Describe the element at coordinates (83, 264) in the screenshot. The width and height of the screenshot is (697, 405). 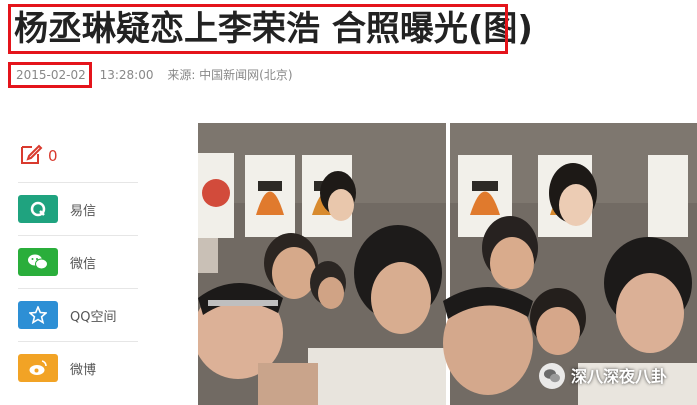
I see `share-wechat-label: 微信` at that location.